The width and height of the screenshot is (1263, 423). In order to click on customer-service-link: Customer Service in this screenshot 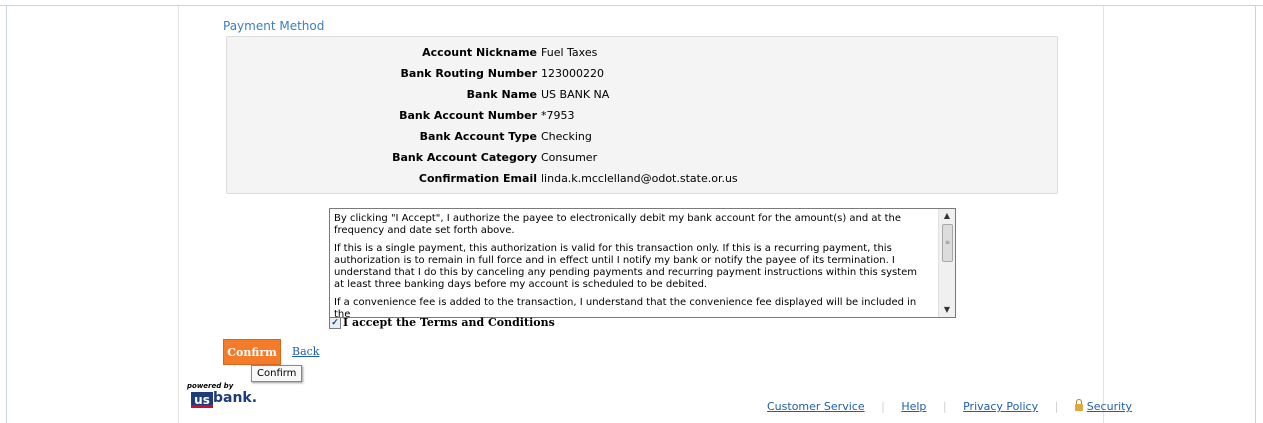, I will do `click(816, 406)`.